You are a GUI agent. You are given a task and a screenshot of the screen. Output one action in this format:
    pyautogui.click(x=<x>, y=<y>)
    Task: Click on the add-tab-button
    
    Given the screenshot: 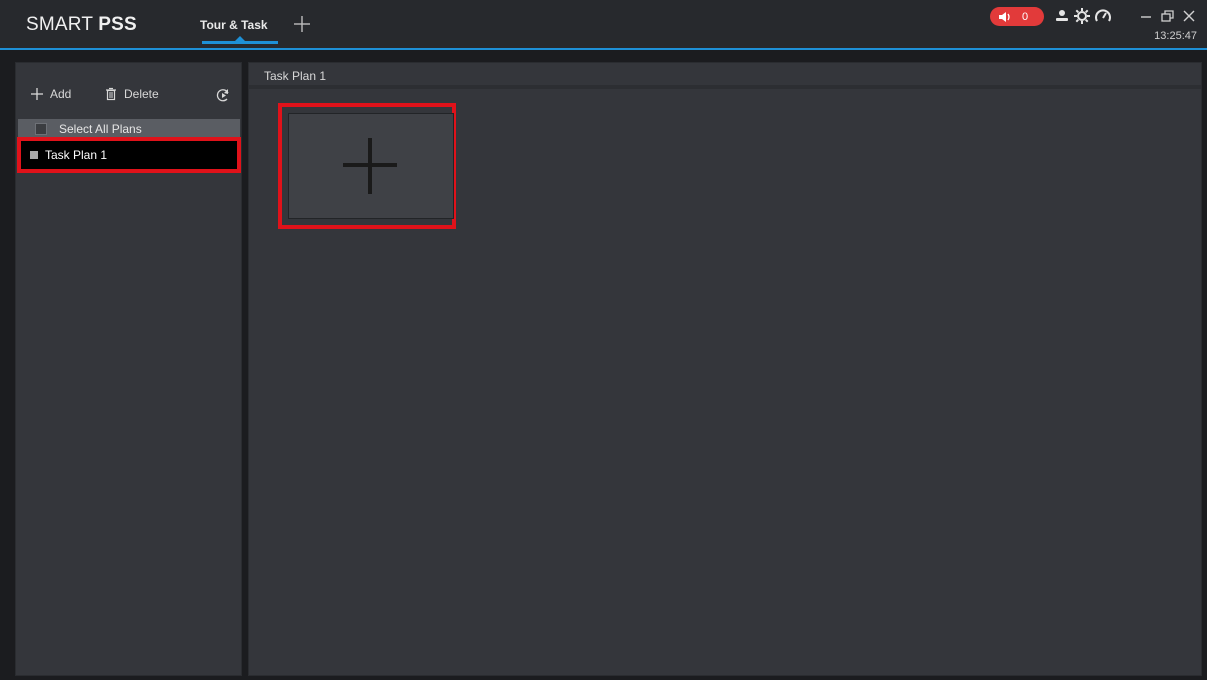 What is the action you would take?
    pyautogui.click(x=302, y=24)
    